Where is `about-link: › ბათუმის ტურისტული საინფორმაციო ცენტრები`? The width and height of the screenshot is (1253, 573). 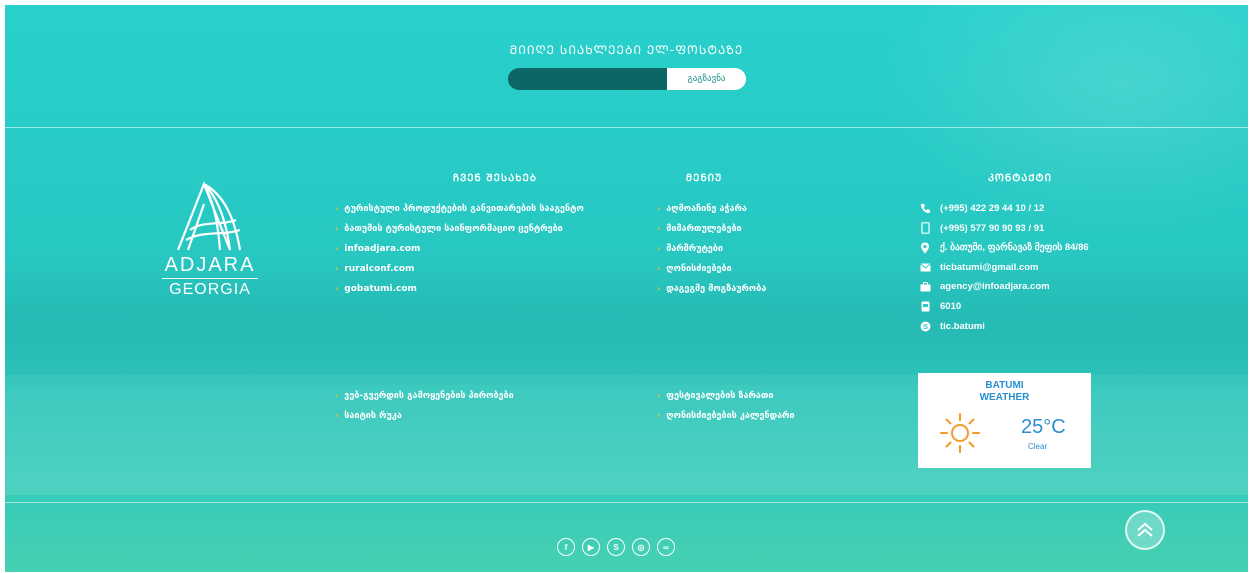
about-link: › ბათუმის ტურისტული საინფორმაციო ცენტრები is located at coordinates (459, 229).